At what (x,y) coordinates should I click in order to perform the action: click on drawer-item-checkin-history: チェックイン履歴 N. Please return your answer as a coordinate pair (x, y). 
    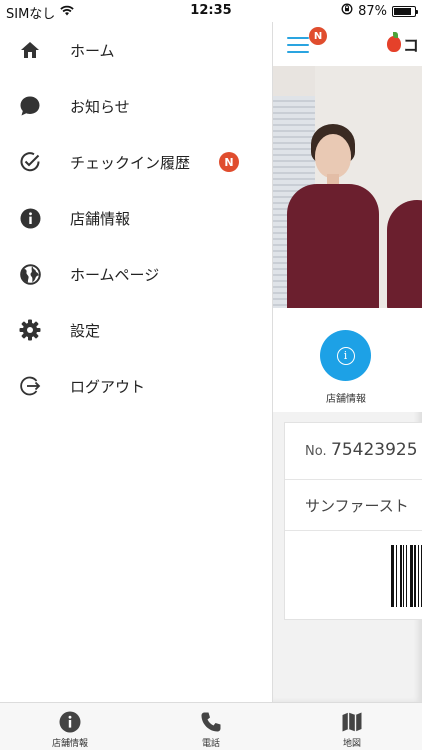
    Looking at the image, I should click on (136, 162).